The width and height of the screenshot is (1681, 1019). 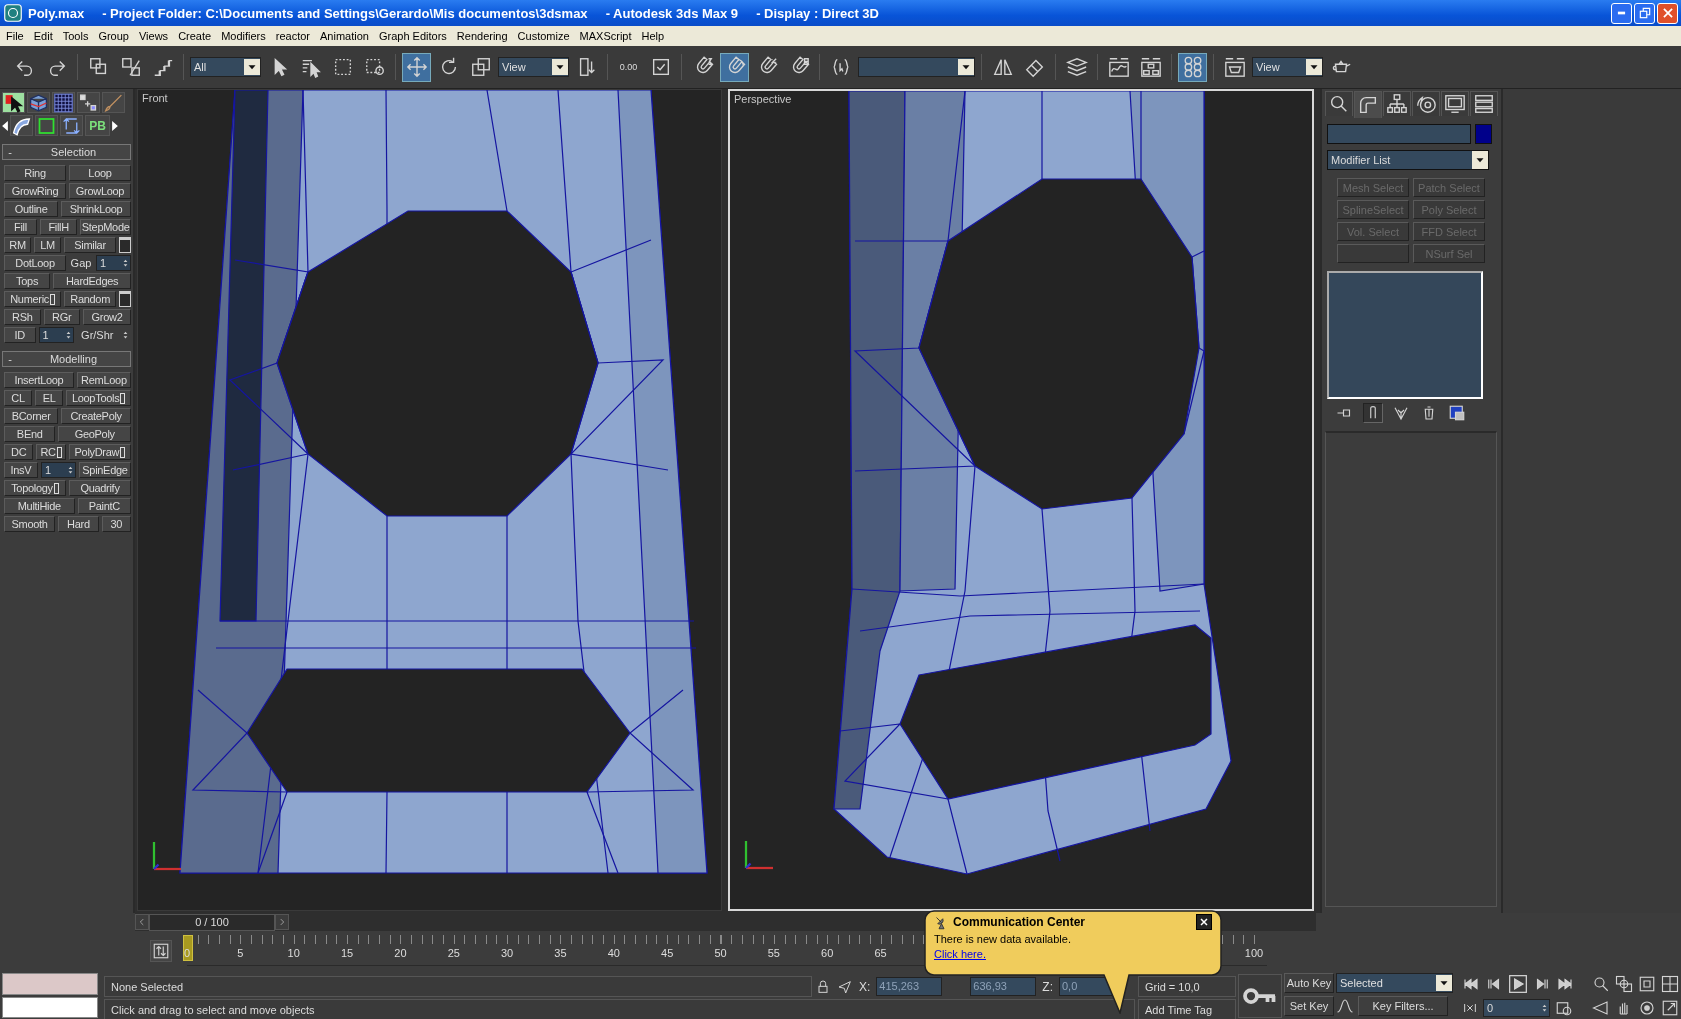 I want to click on set-key-button: Set Key, so click(x=1309, y=1006).